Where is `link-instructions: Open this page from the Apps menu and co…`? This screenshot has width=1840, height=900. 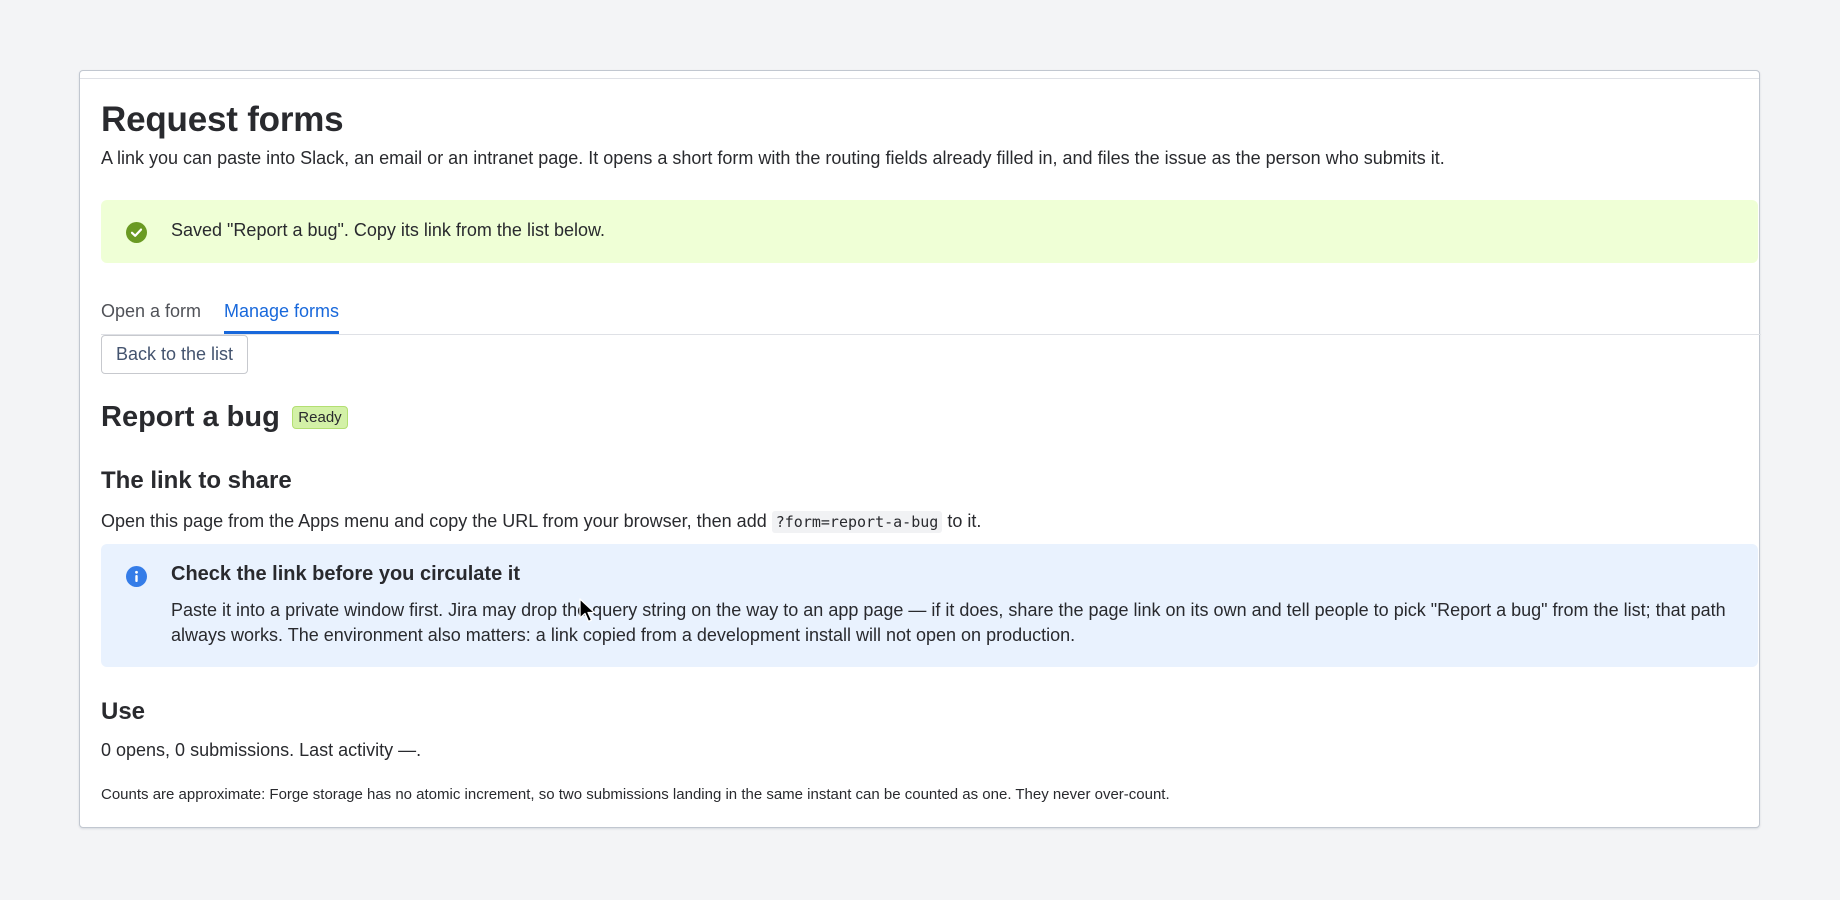
link-instructions: Open this page from the Apps menu and co… is located at coordinates (541, 522).